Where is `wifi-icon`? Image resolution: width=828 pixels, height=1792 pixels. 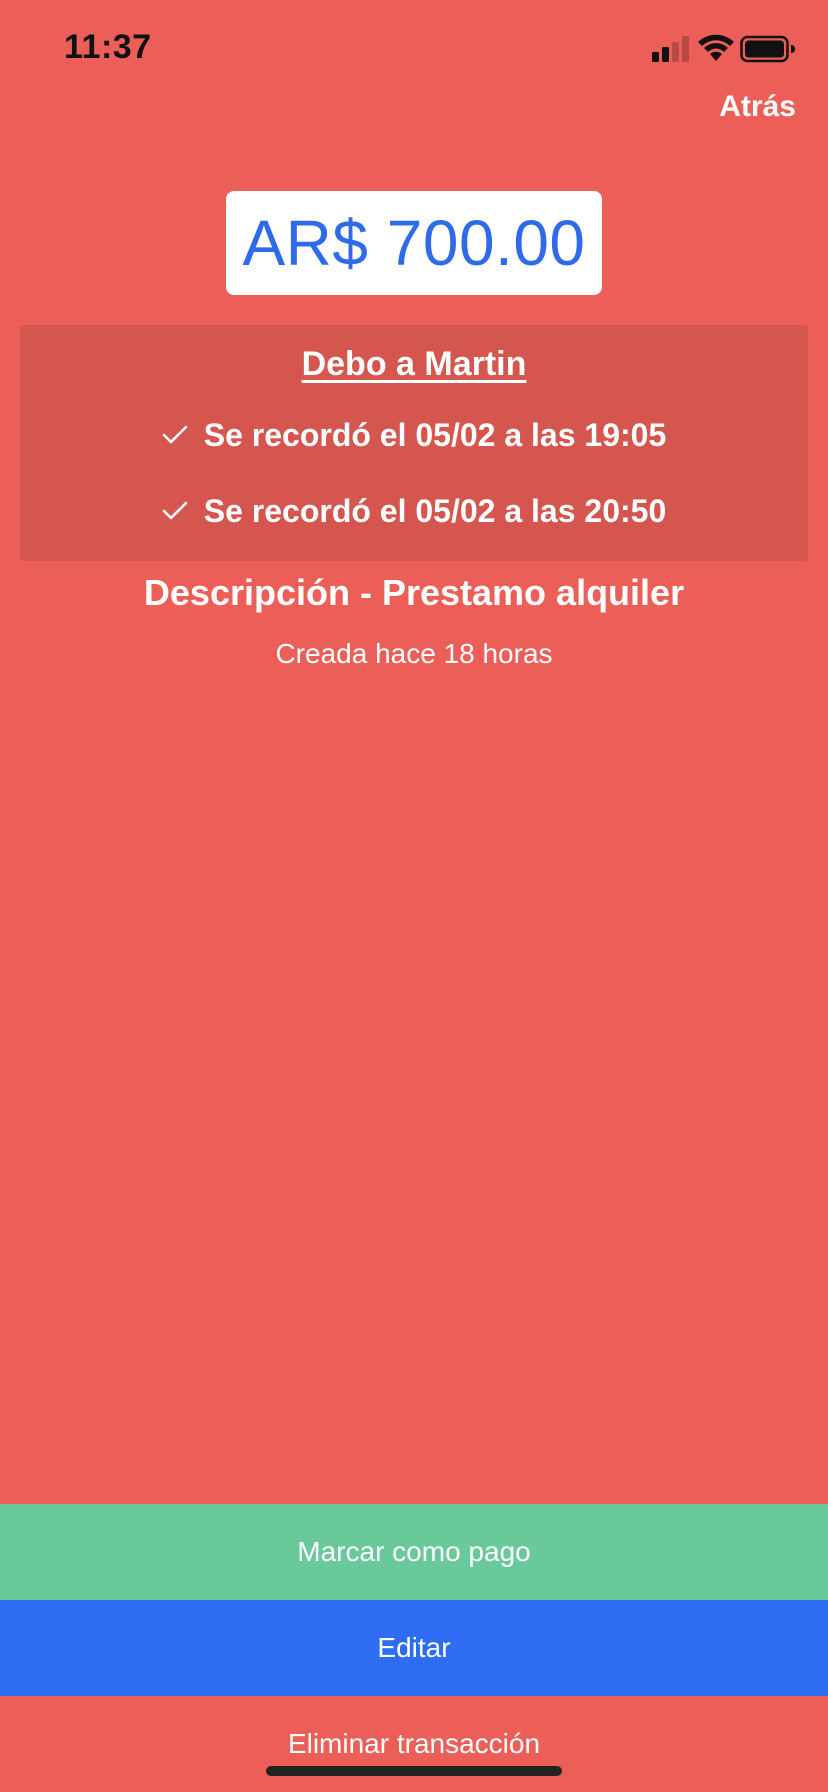
wifi-icon is located at coordinates (716, 47).